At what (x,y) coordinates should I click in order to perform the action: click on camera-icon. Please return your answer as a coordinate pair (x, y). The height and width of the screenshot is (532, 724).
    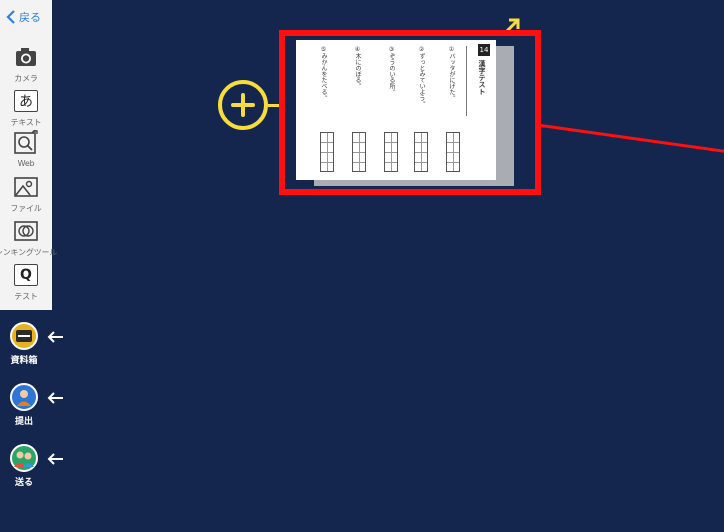
    Looking at the image, I should click on (26, 57).